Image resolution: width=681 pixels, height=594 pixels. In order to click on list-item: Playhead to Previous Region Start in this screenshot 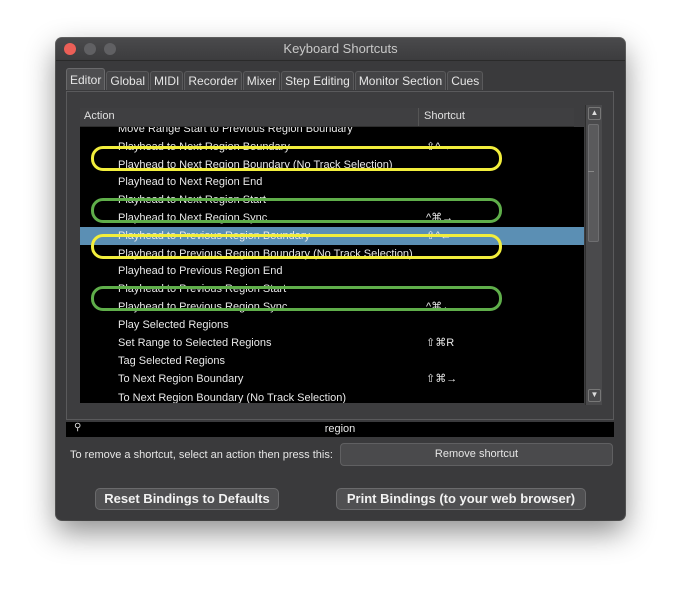, I will do `click(332, 289)`.